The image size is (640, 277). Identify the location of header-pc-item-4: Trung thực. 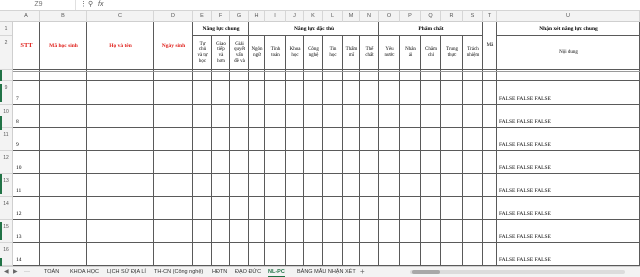
(452, 53).